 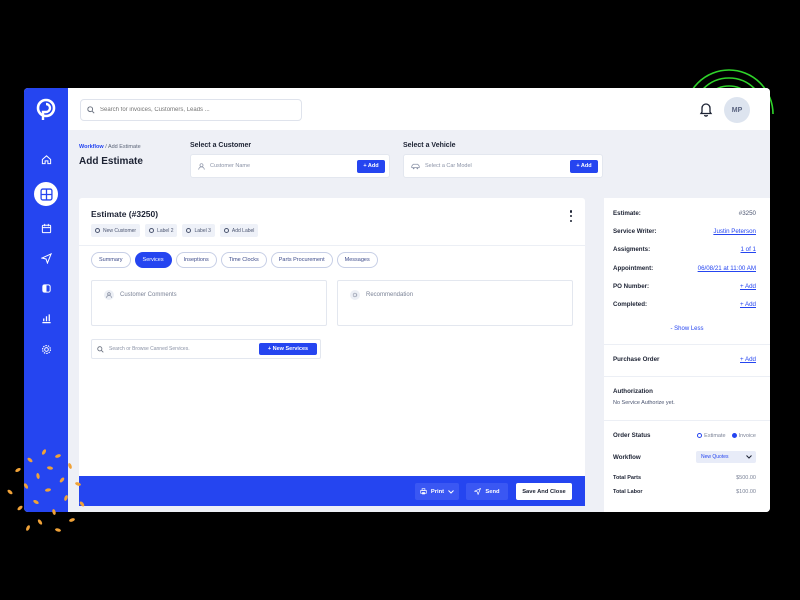 I want to click on tab-services: Services, so click(x=153, y=260).